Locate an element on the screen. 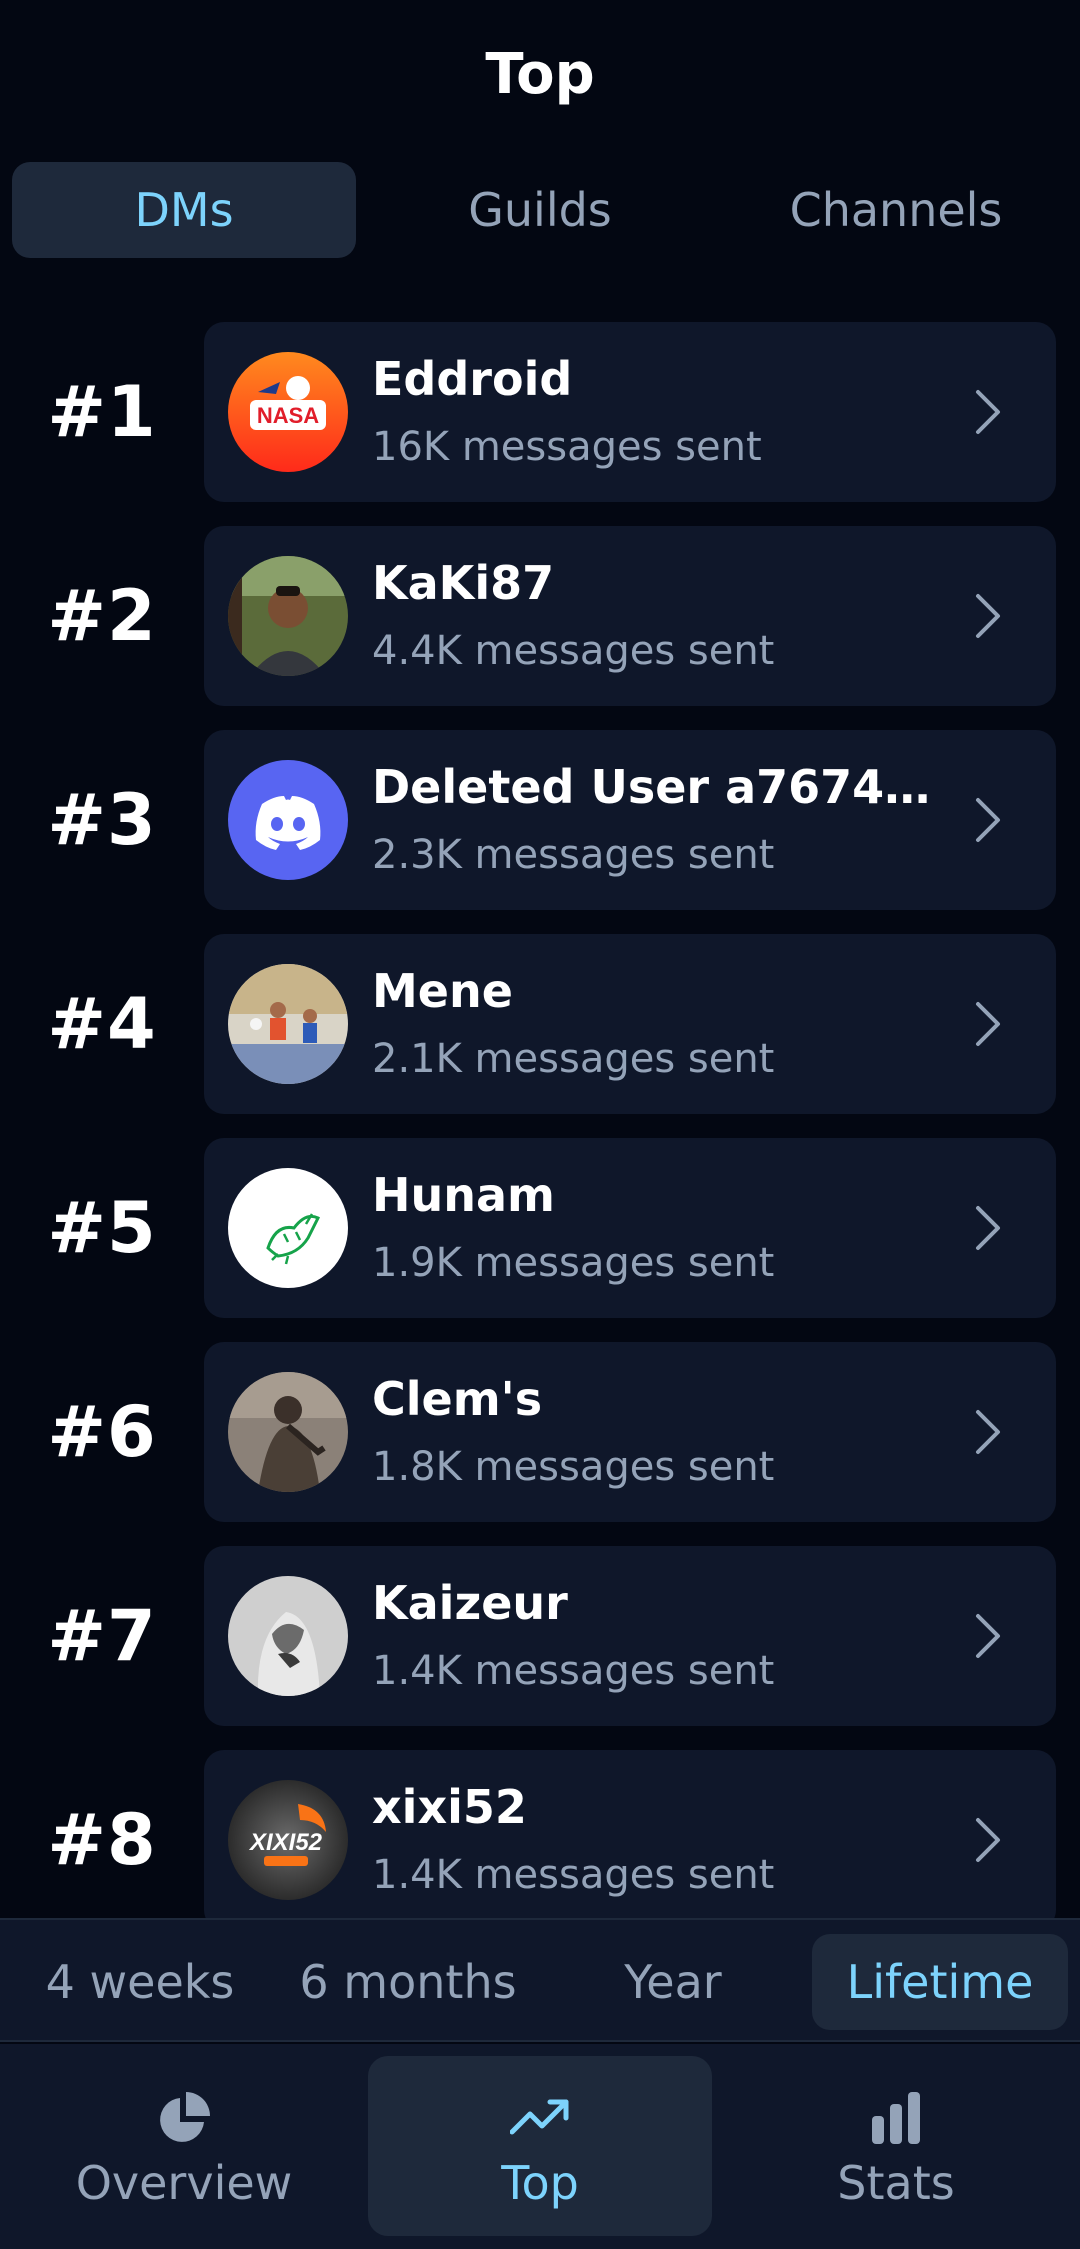 Image resolution: width=1080 pixels, height=2249 pixels. nav-stats-label: Stats is located at coordinates (896, 2183).